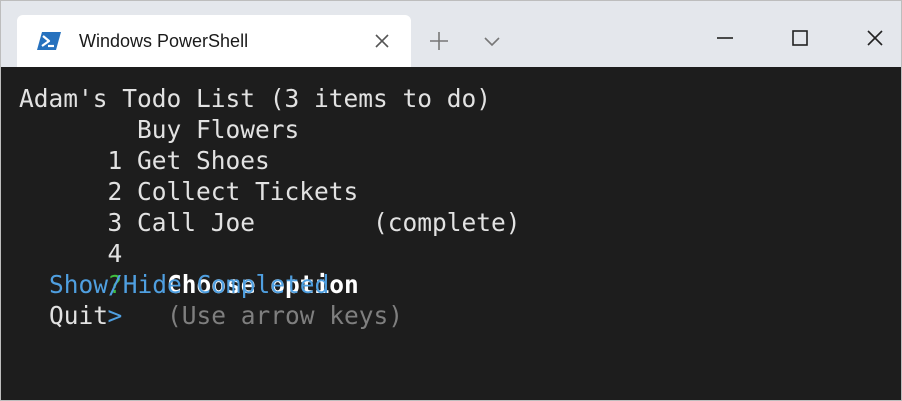 The width and height of the screenshot is (902, 401). Describe the element at coordinates (115, 315) in the screenshot. I see `selection-pointer: >` at that location.